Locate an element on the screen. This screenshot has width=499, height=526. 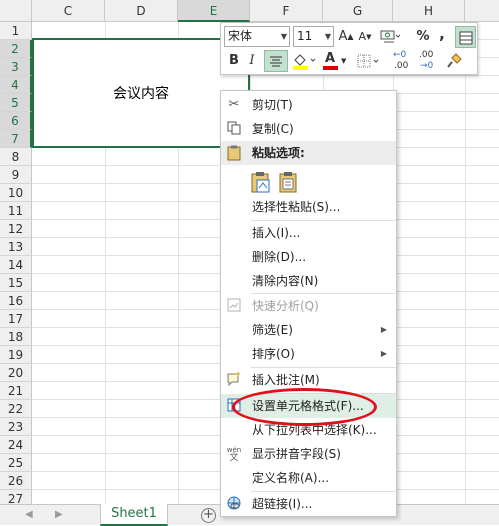
copy-icon is located at coordinates (234, 129).